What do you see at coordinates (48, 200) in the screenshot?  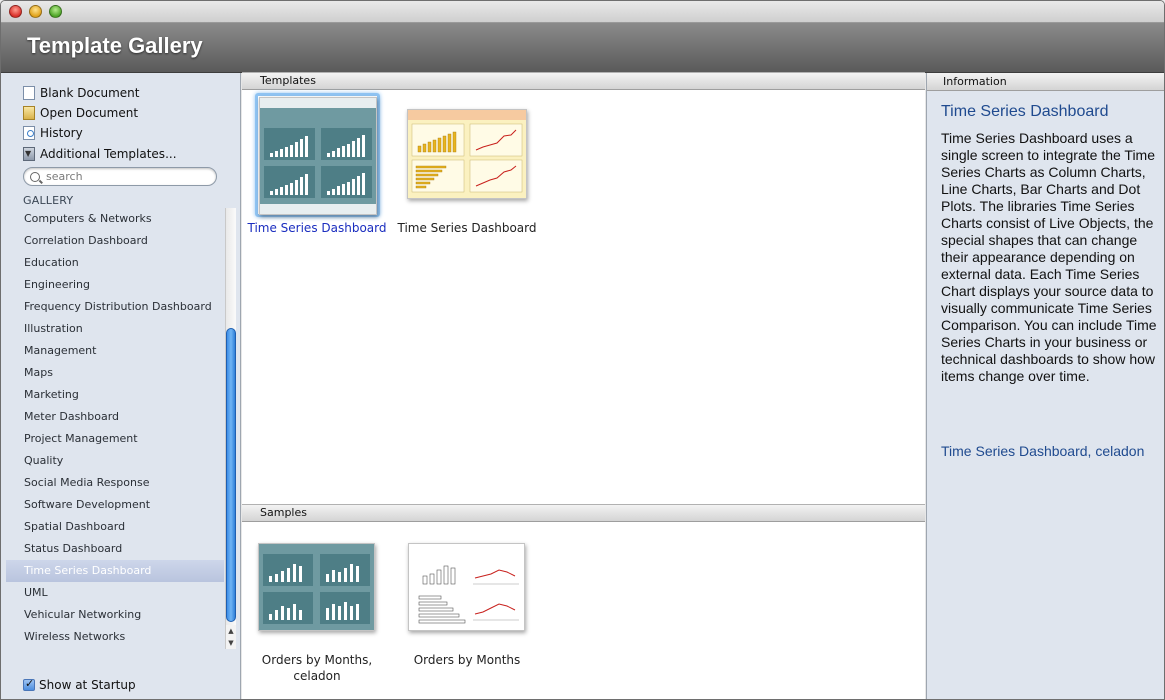 I see `gallery-heading: GALLERY` at bounding box center [48, 200].